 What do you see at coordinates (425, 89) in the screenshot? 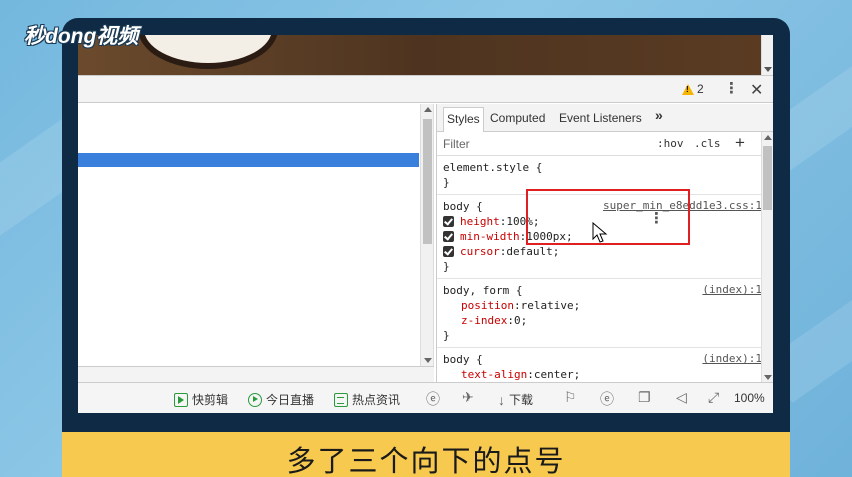
I see `devtools-toolbar: 2 ⋮ ✕` at bounding box center [425, 89].